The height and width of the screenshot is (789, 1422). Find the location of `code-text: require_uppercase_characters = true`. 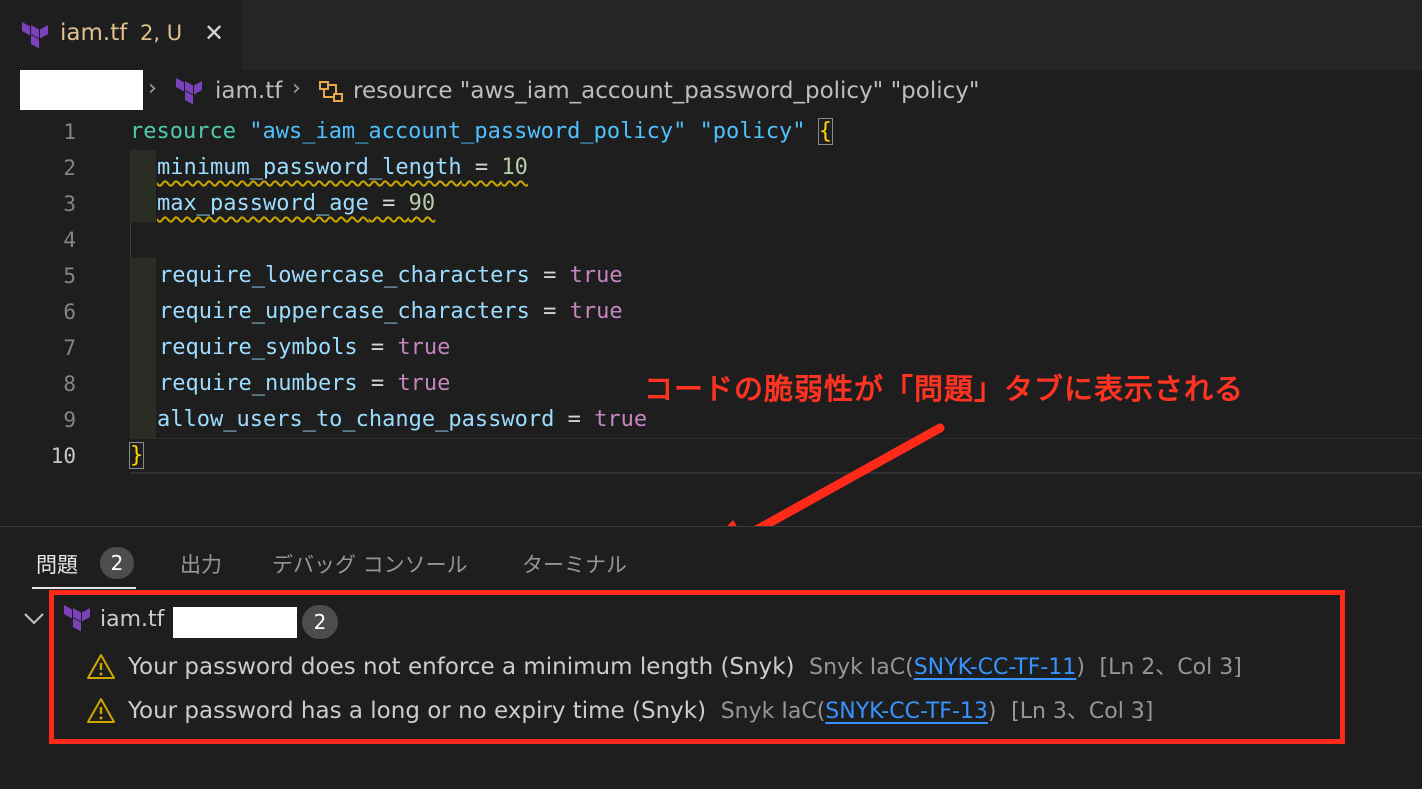

code-text: require_uppercase_characters = true is located at coordinates (391, 312).